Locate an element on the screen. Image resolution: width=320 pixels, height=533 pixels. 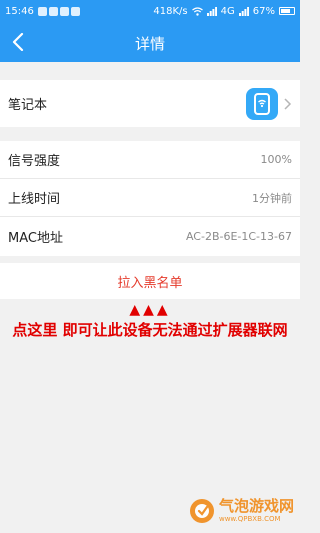
network-speed: 418K/s is located at coordinates (170, 11).